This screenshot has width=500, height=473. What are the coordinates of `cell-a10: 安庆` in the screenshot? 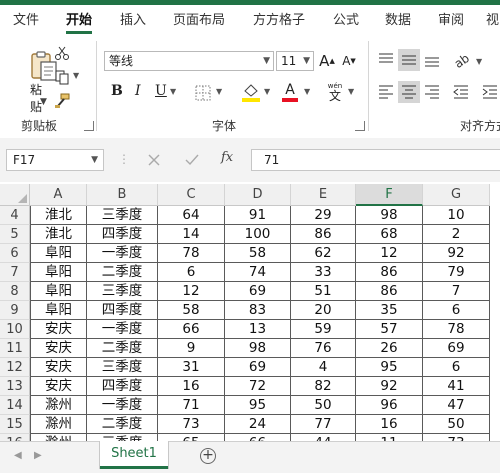 It's located at (58, 329).